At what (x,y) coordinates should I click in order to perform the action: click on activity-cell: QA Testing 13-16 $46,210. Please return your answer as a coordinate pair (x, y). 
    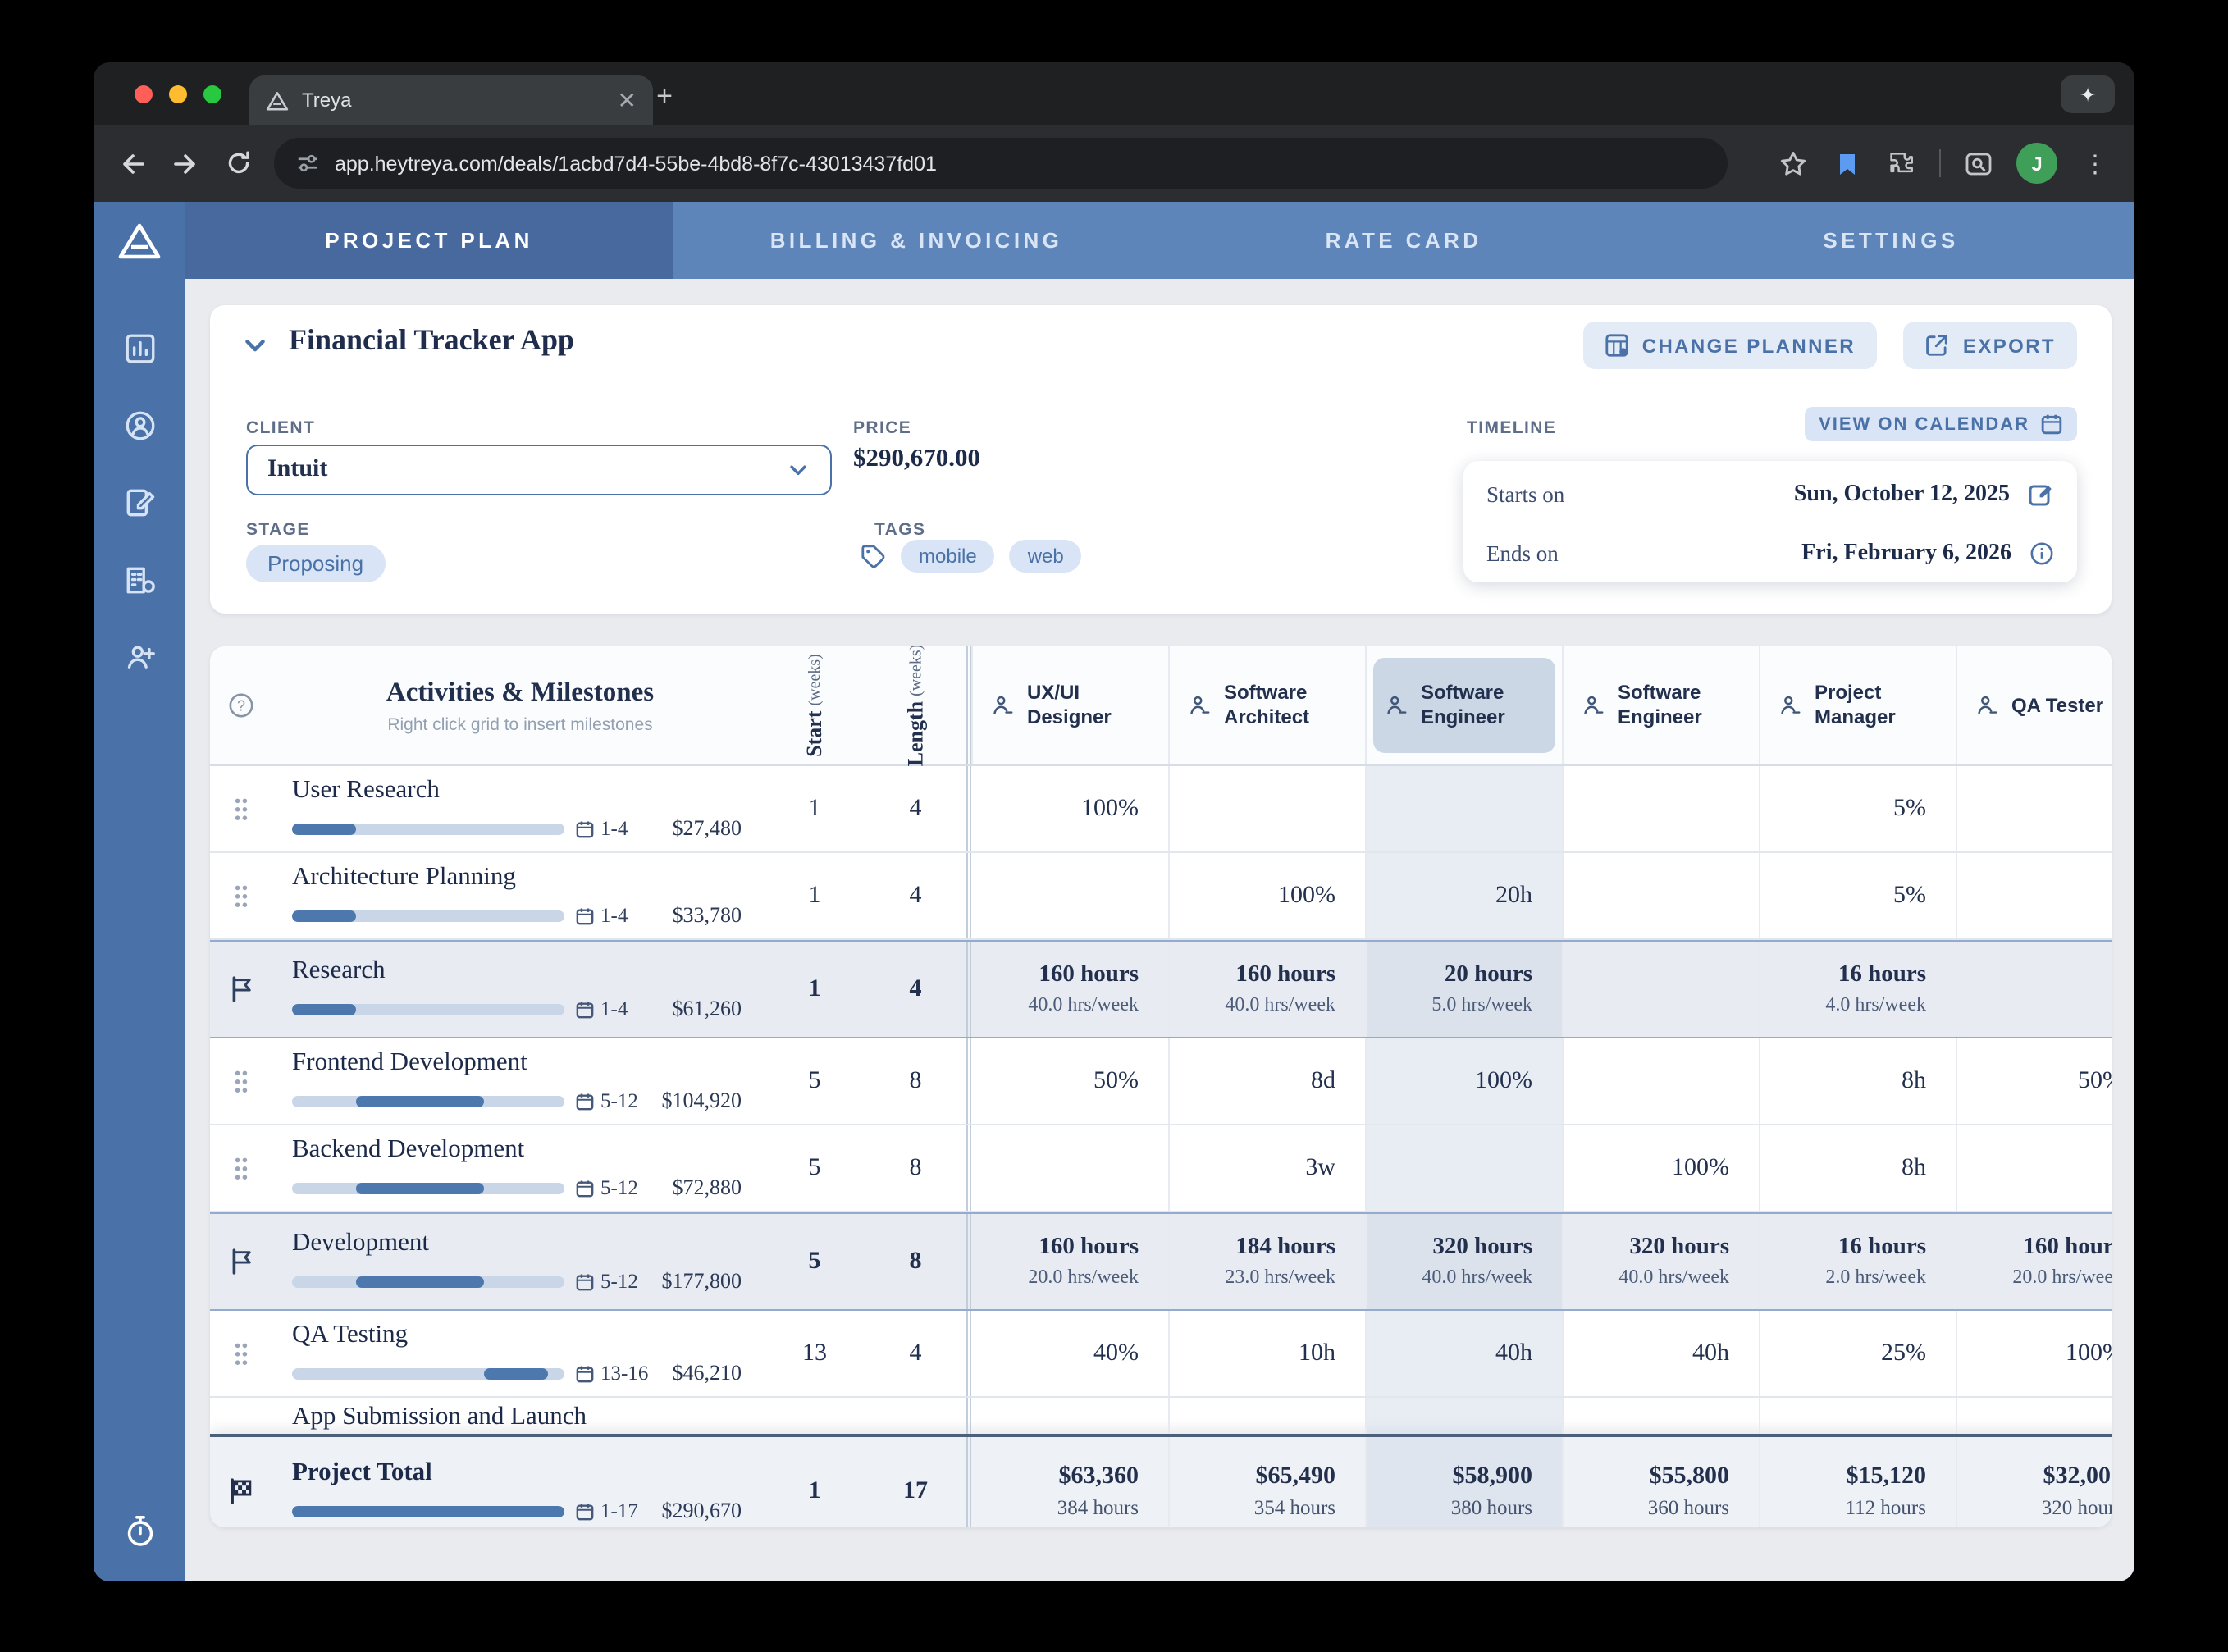
    Looking at the image, I should click on (518, 1353).